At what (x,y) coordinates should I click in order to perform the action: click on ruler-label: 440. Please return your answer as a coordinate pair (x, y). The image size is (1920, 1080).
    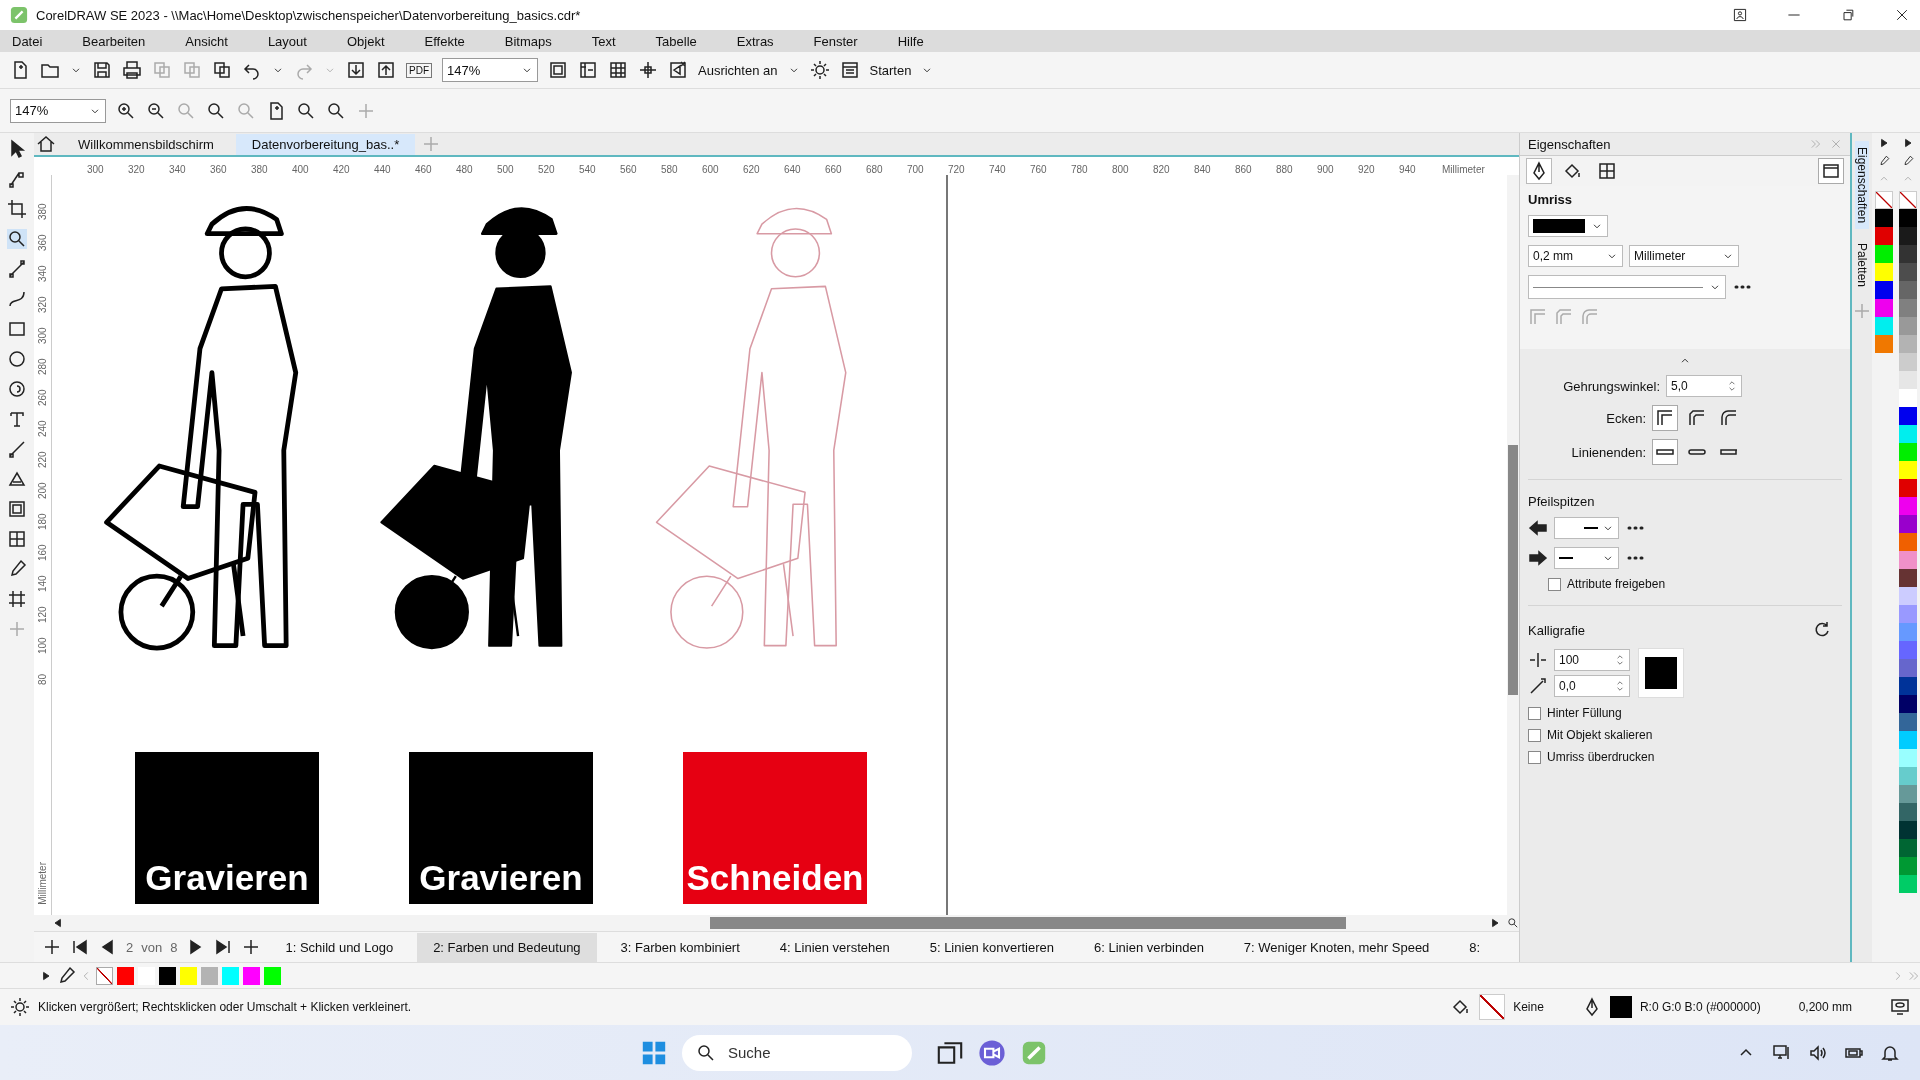
    Looking at the image, I should click on (383, 169).